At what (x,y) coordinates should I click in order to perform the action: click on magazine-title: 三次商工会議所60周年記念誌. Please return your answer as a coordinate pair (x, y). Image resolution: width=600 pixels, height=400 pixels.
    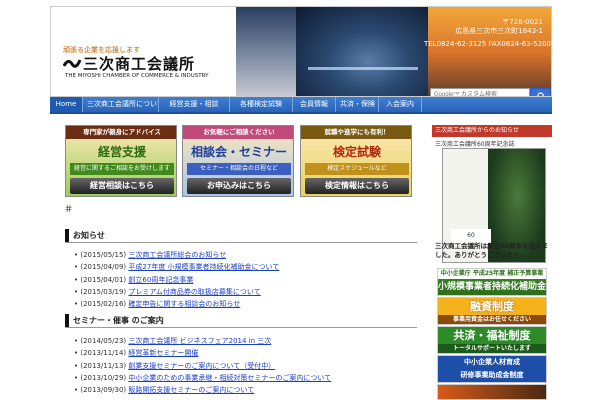
    Looking at the image, I should click on (475, 143).